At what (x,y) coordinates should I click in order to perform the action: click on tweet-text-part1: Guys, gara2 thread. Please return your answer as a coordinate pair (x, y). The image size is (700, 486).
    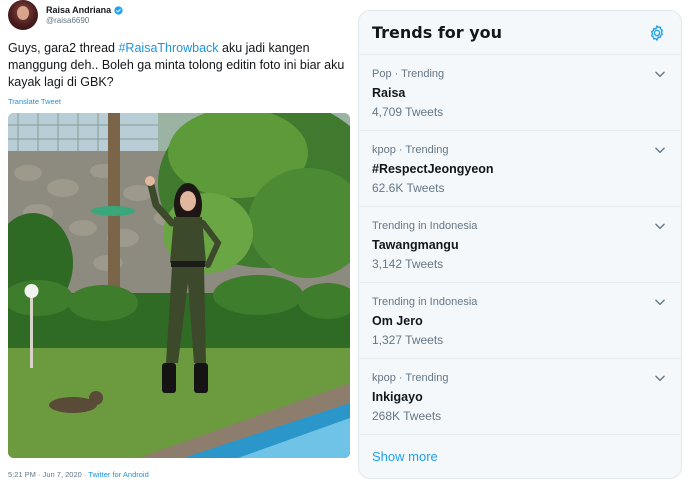
    Looking at the image, I should click on (63, 48).